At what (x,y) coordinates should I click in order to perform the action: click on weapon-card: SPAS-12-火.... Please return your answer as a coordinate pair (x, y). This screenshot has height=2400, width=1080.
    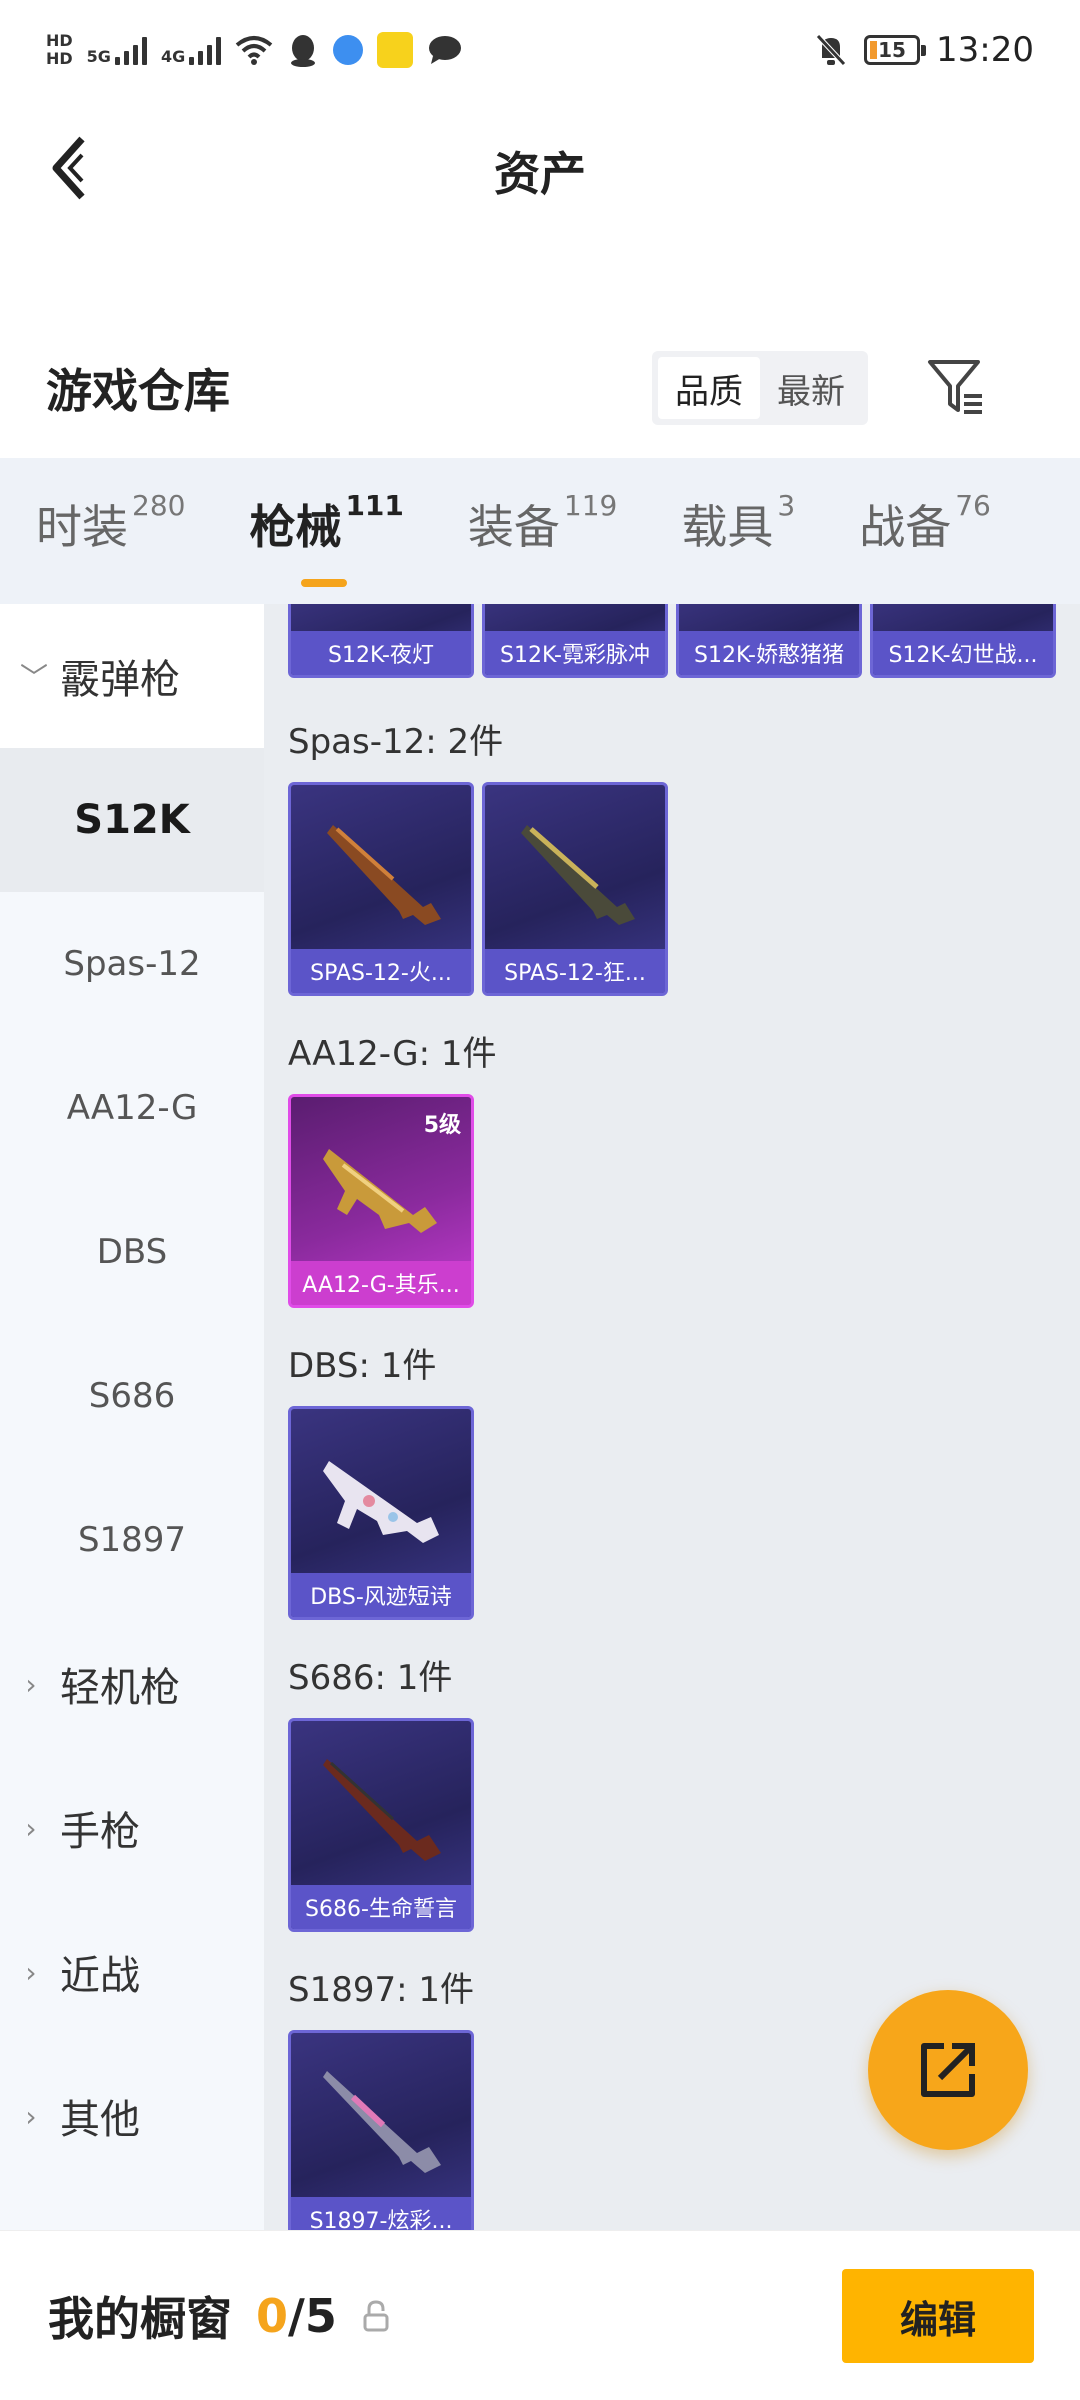
    Looking at the image, I should click on (381, 889).